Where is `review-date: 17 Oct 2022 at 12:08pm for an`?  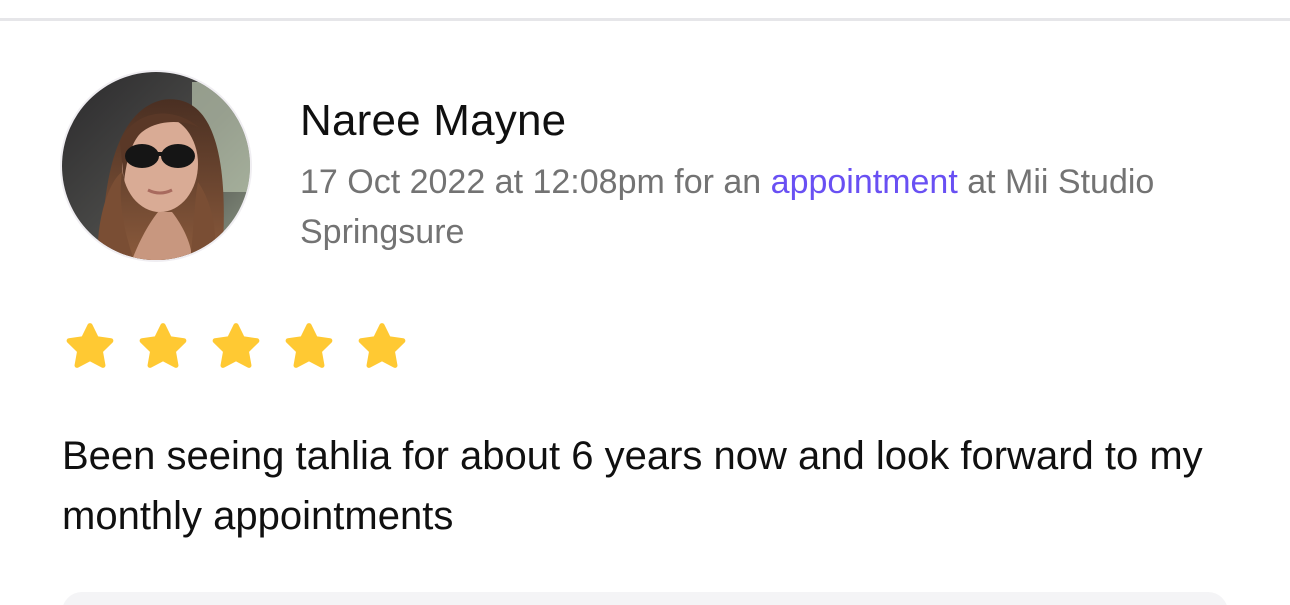
review-date: 17 Oct 2022 at 12:08pm for an is located at coordinates (531, 182).